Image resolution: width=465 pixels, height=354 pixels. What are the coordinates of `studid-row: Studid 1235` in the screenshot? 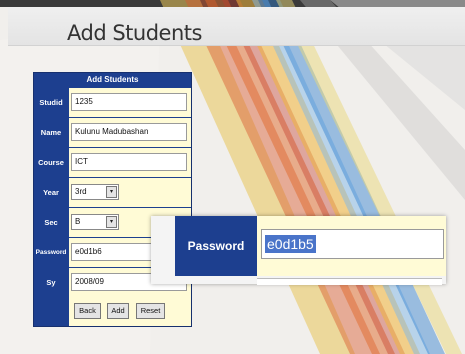 It's located at (112, 103).